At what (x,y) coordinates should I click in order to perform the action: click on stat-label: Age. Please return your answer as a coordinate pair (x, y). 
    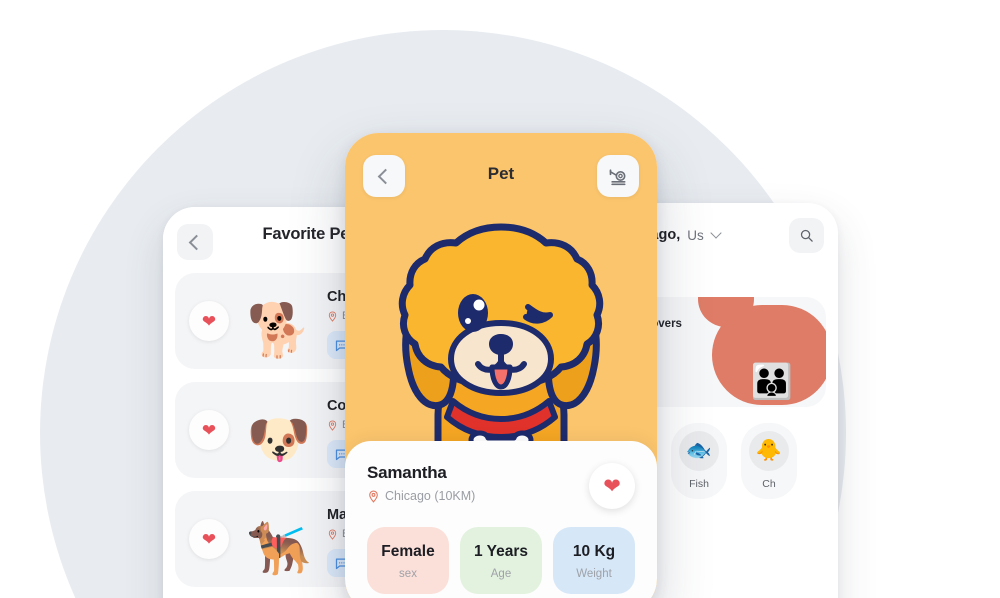
    Looking at the image, I should click on (501, 574).